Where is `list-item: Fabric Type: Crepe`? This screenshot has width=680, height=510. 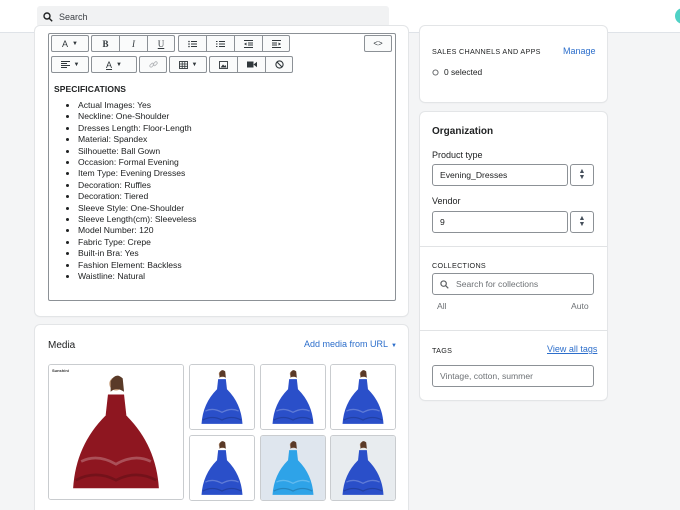
list-item: Fabric Type: Crepe is located at coordinates (234, 242).